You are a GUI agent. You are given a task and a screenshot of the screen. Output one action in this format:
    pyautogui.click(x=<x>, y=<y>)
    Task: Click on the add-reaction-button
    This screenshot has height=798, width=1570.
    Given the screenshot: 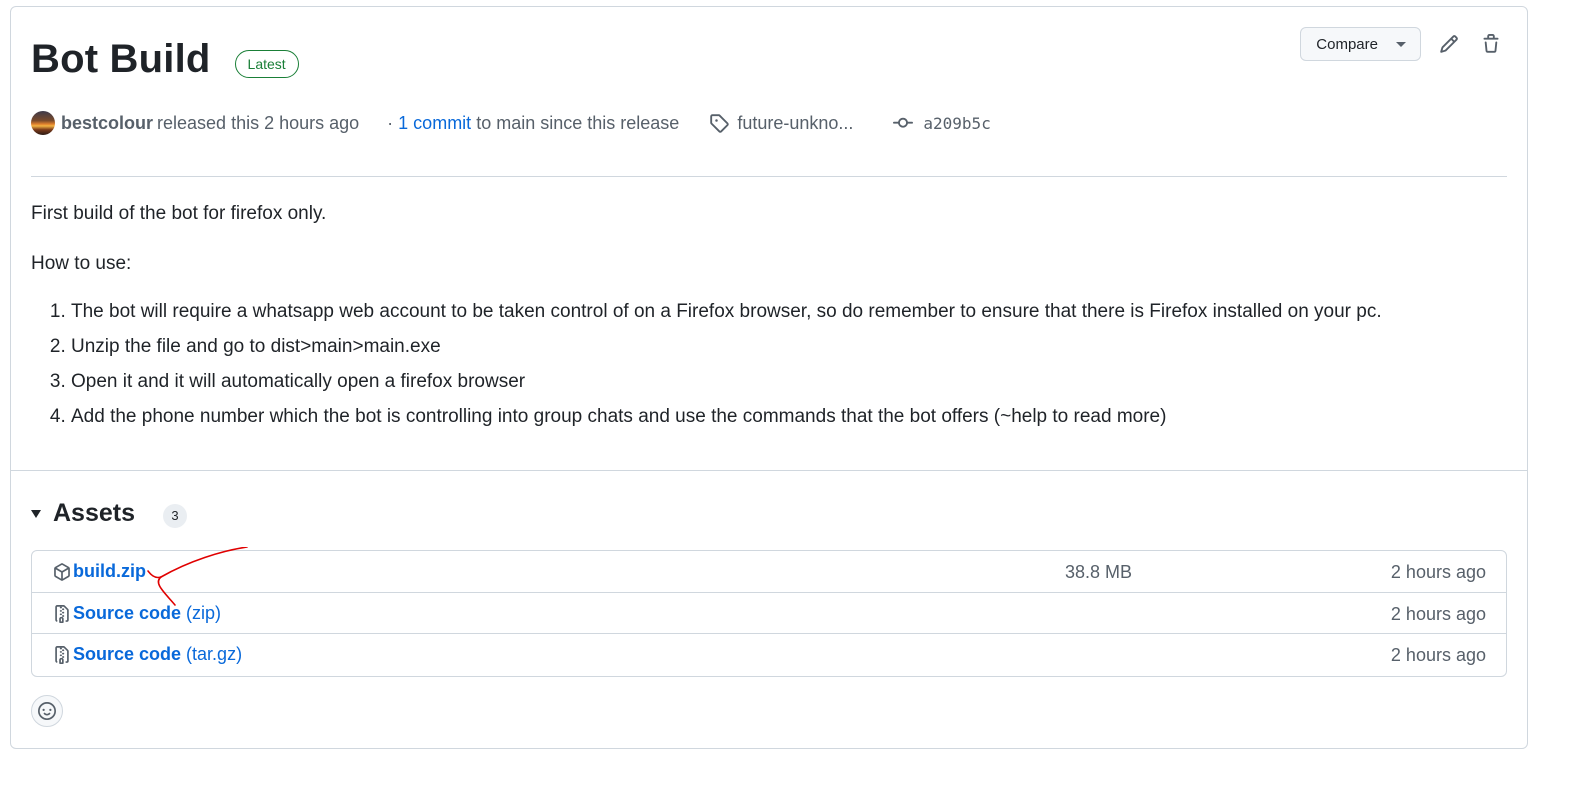 What is the action you would take?
    pyautogui.click(x=47, y=711)
    